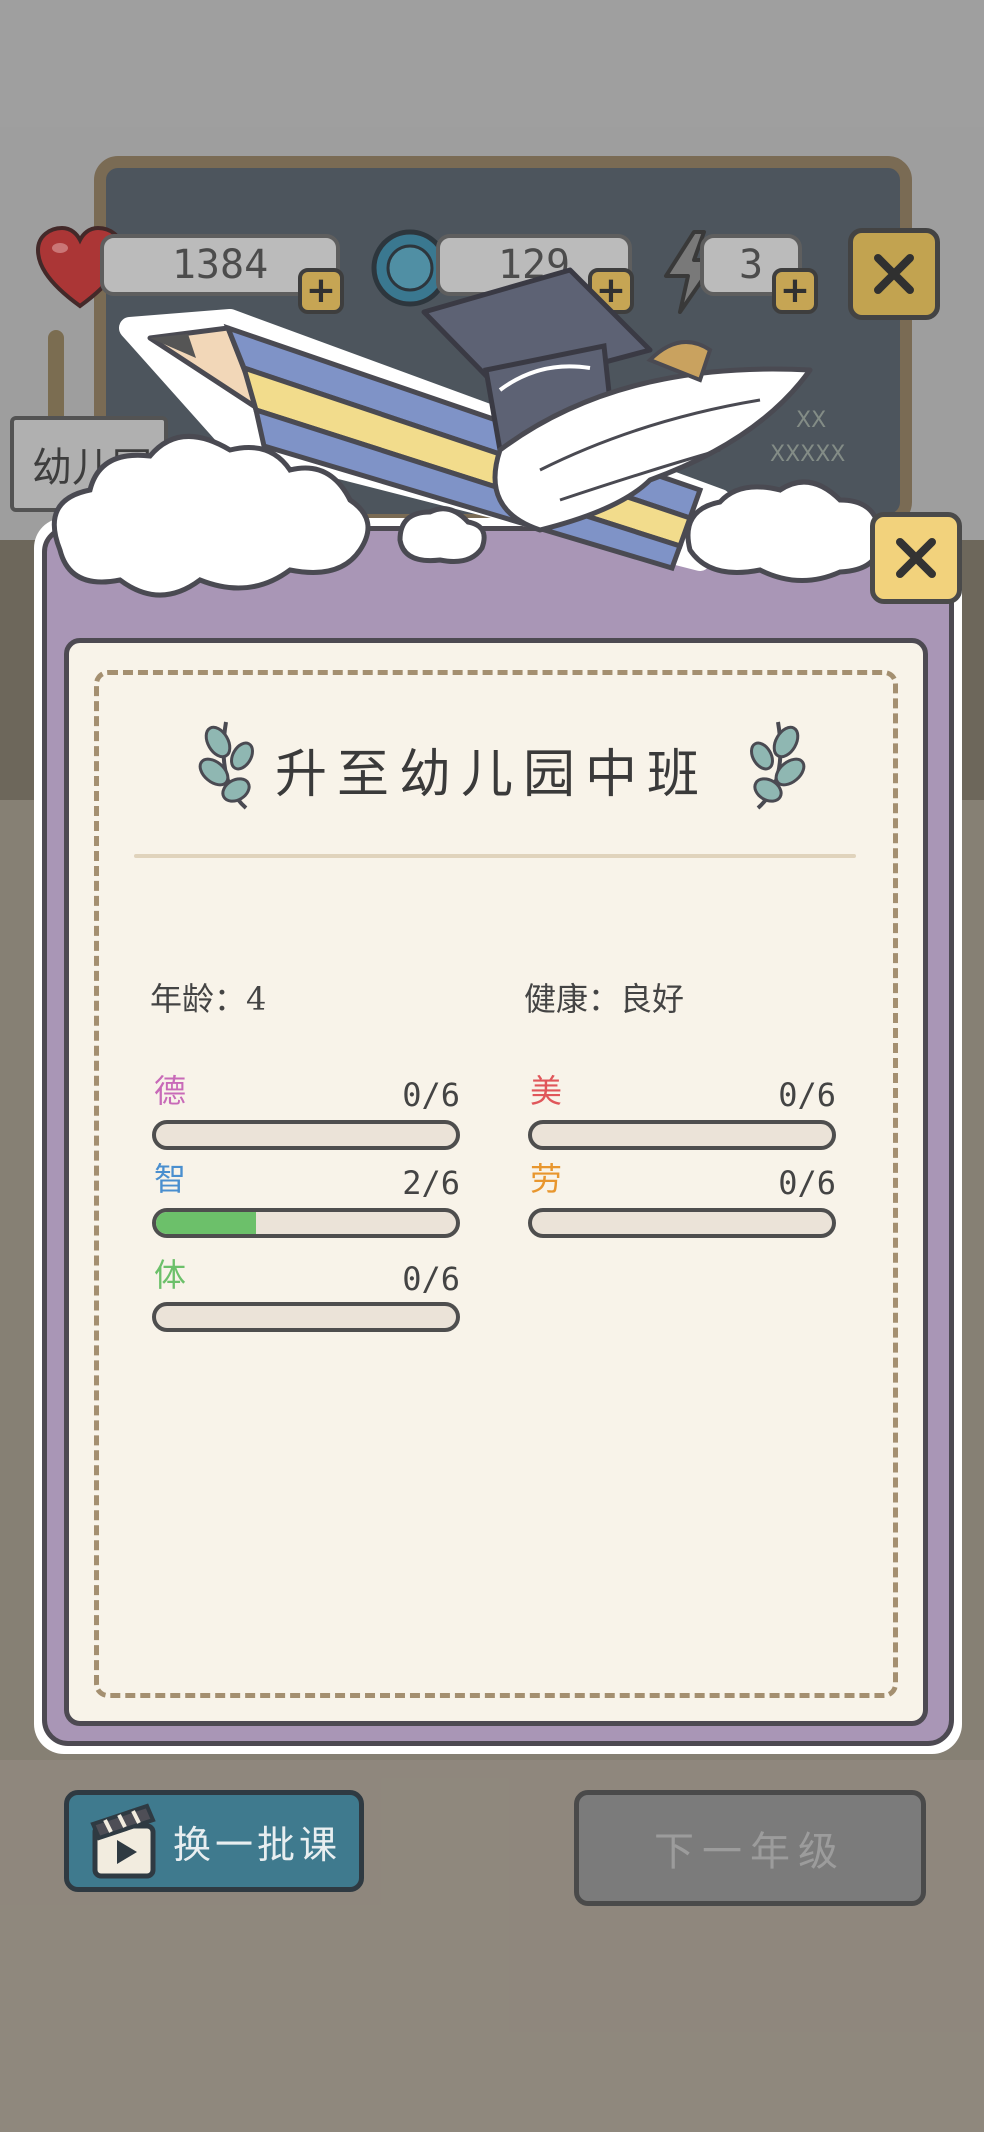  Describe the element at coordinates (495, 856) in the screenshot. I see `title-divider` at that location.